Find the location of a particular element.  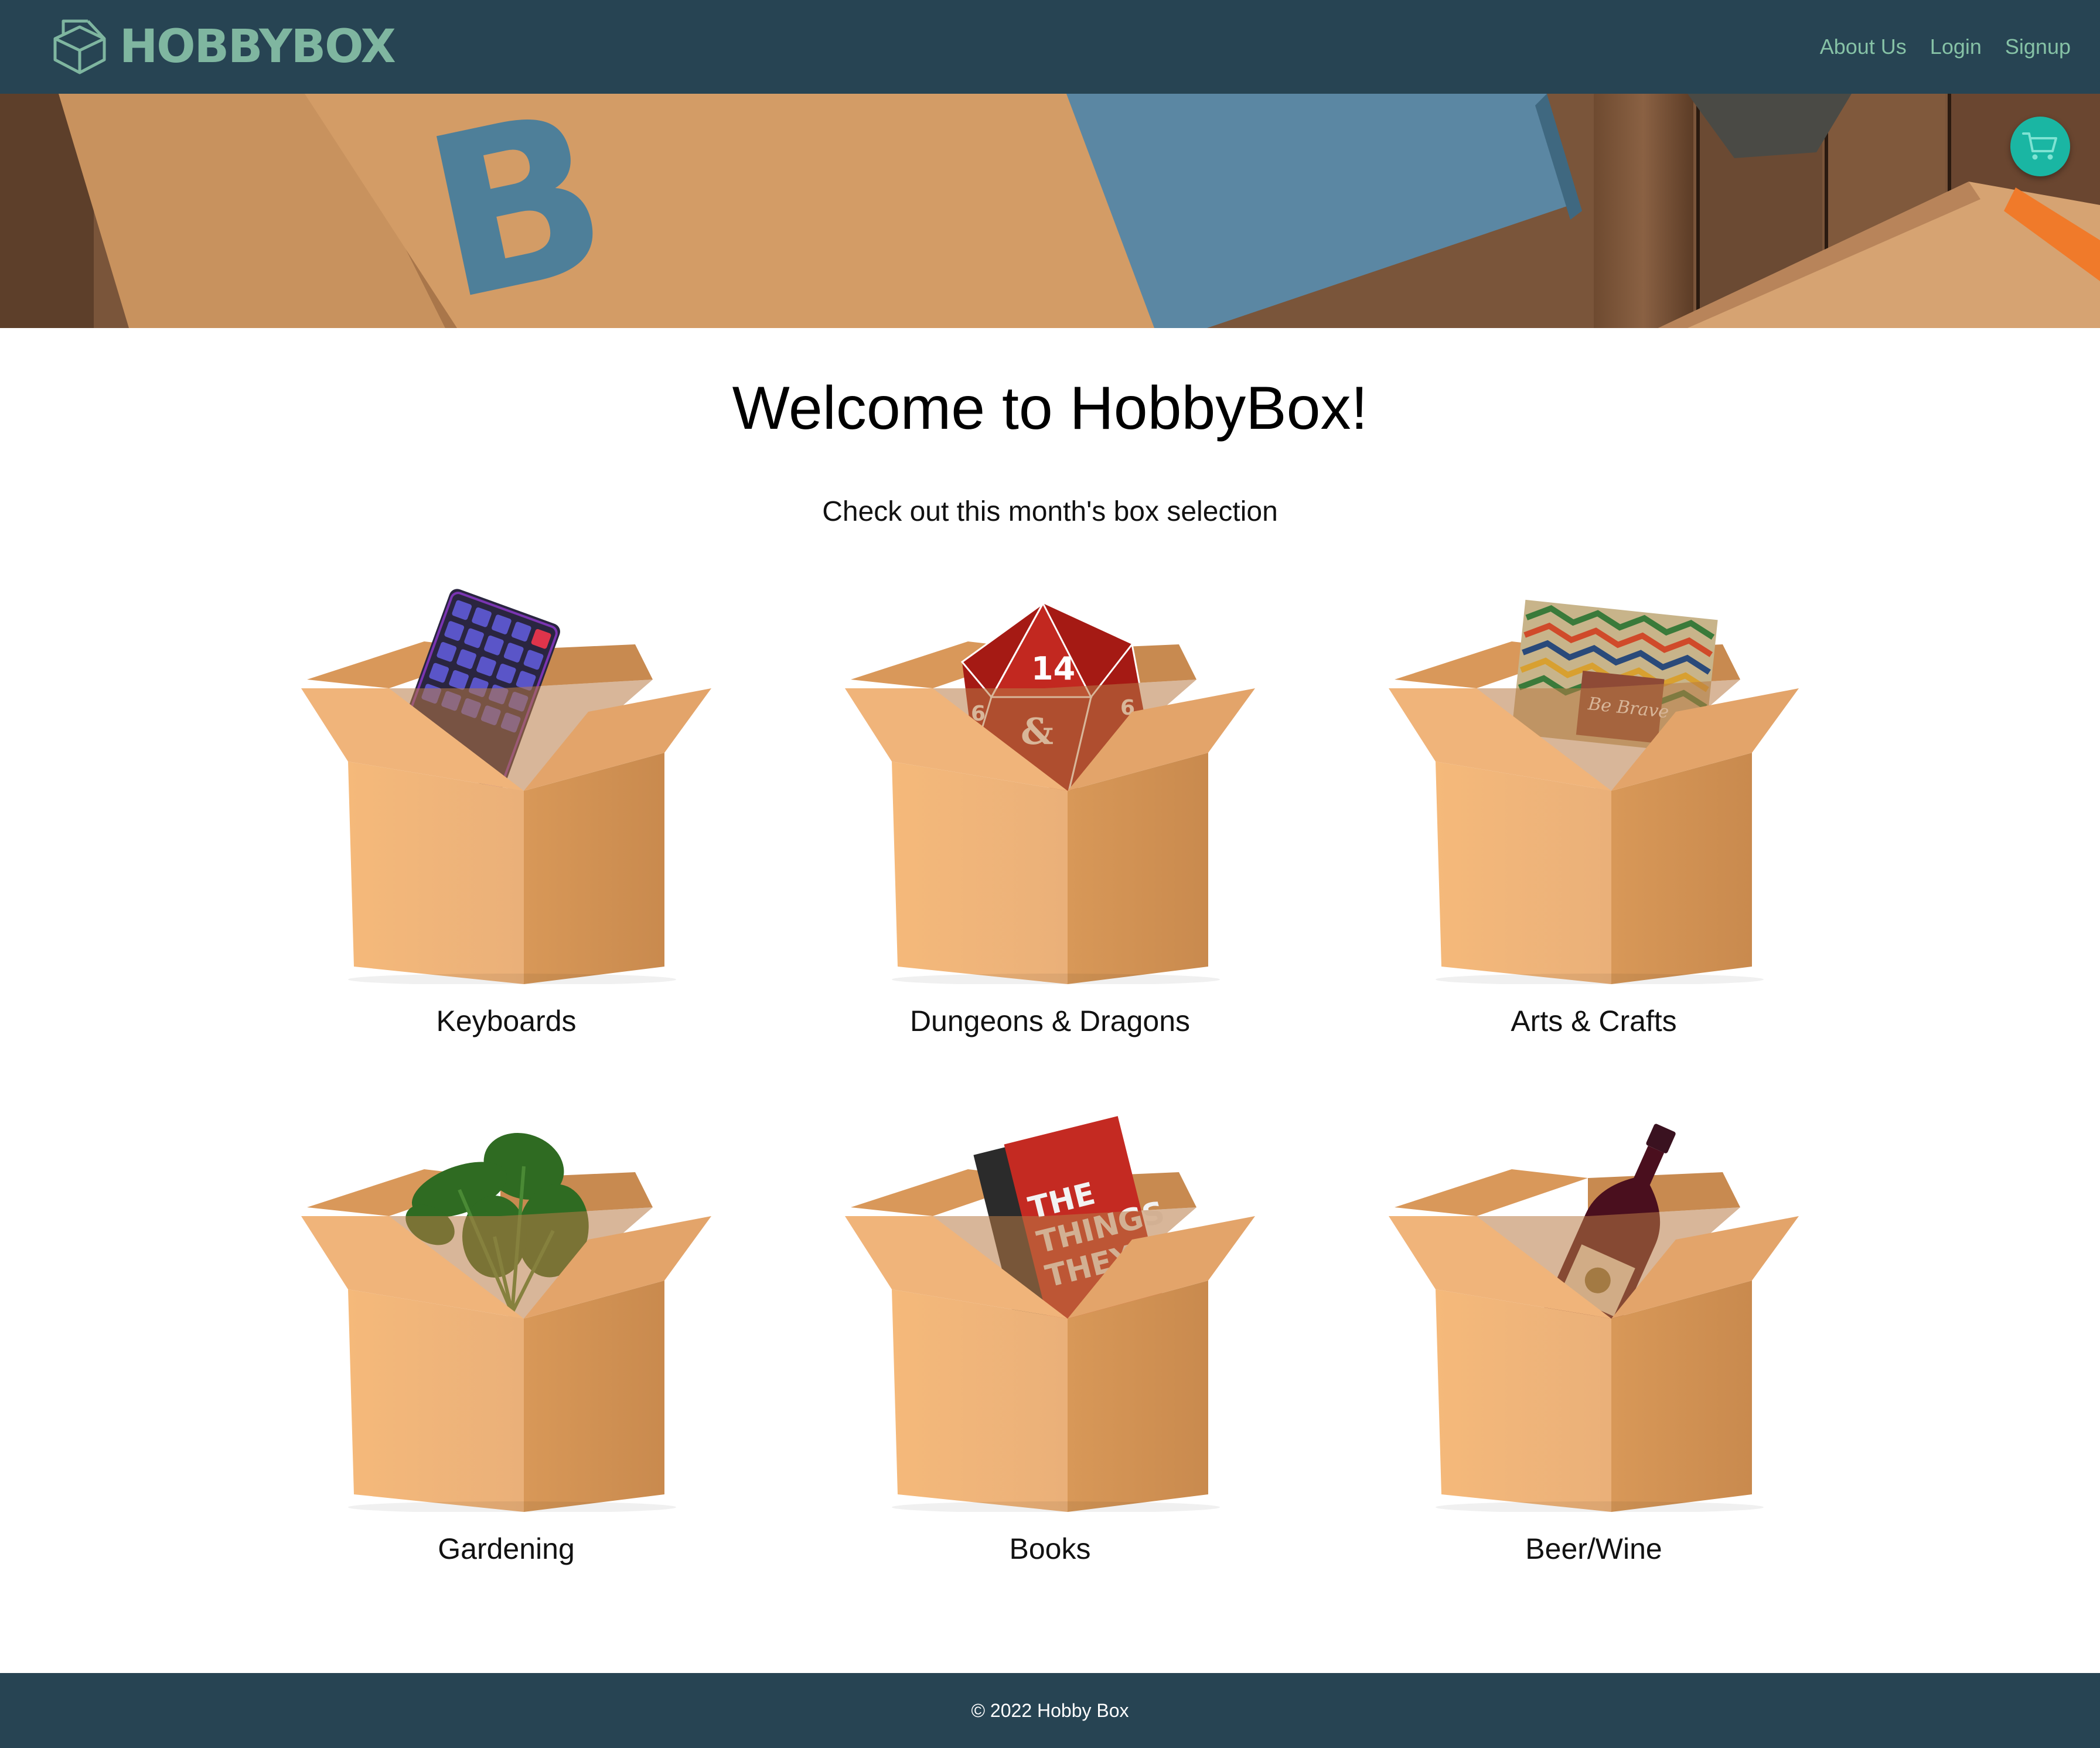

nav-about-us-link: About Us is located at coordinates (1863, 47).